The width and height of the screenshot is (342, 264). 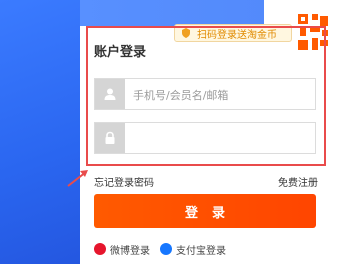 What do you see at coordinates (77, 178) in the screenshot?
I see `annotation-arrow-icon` at bounding box center [77, 178].